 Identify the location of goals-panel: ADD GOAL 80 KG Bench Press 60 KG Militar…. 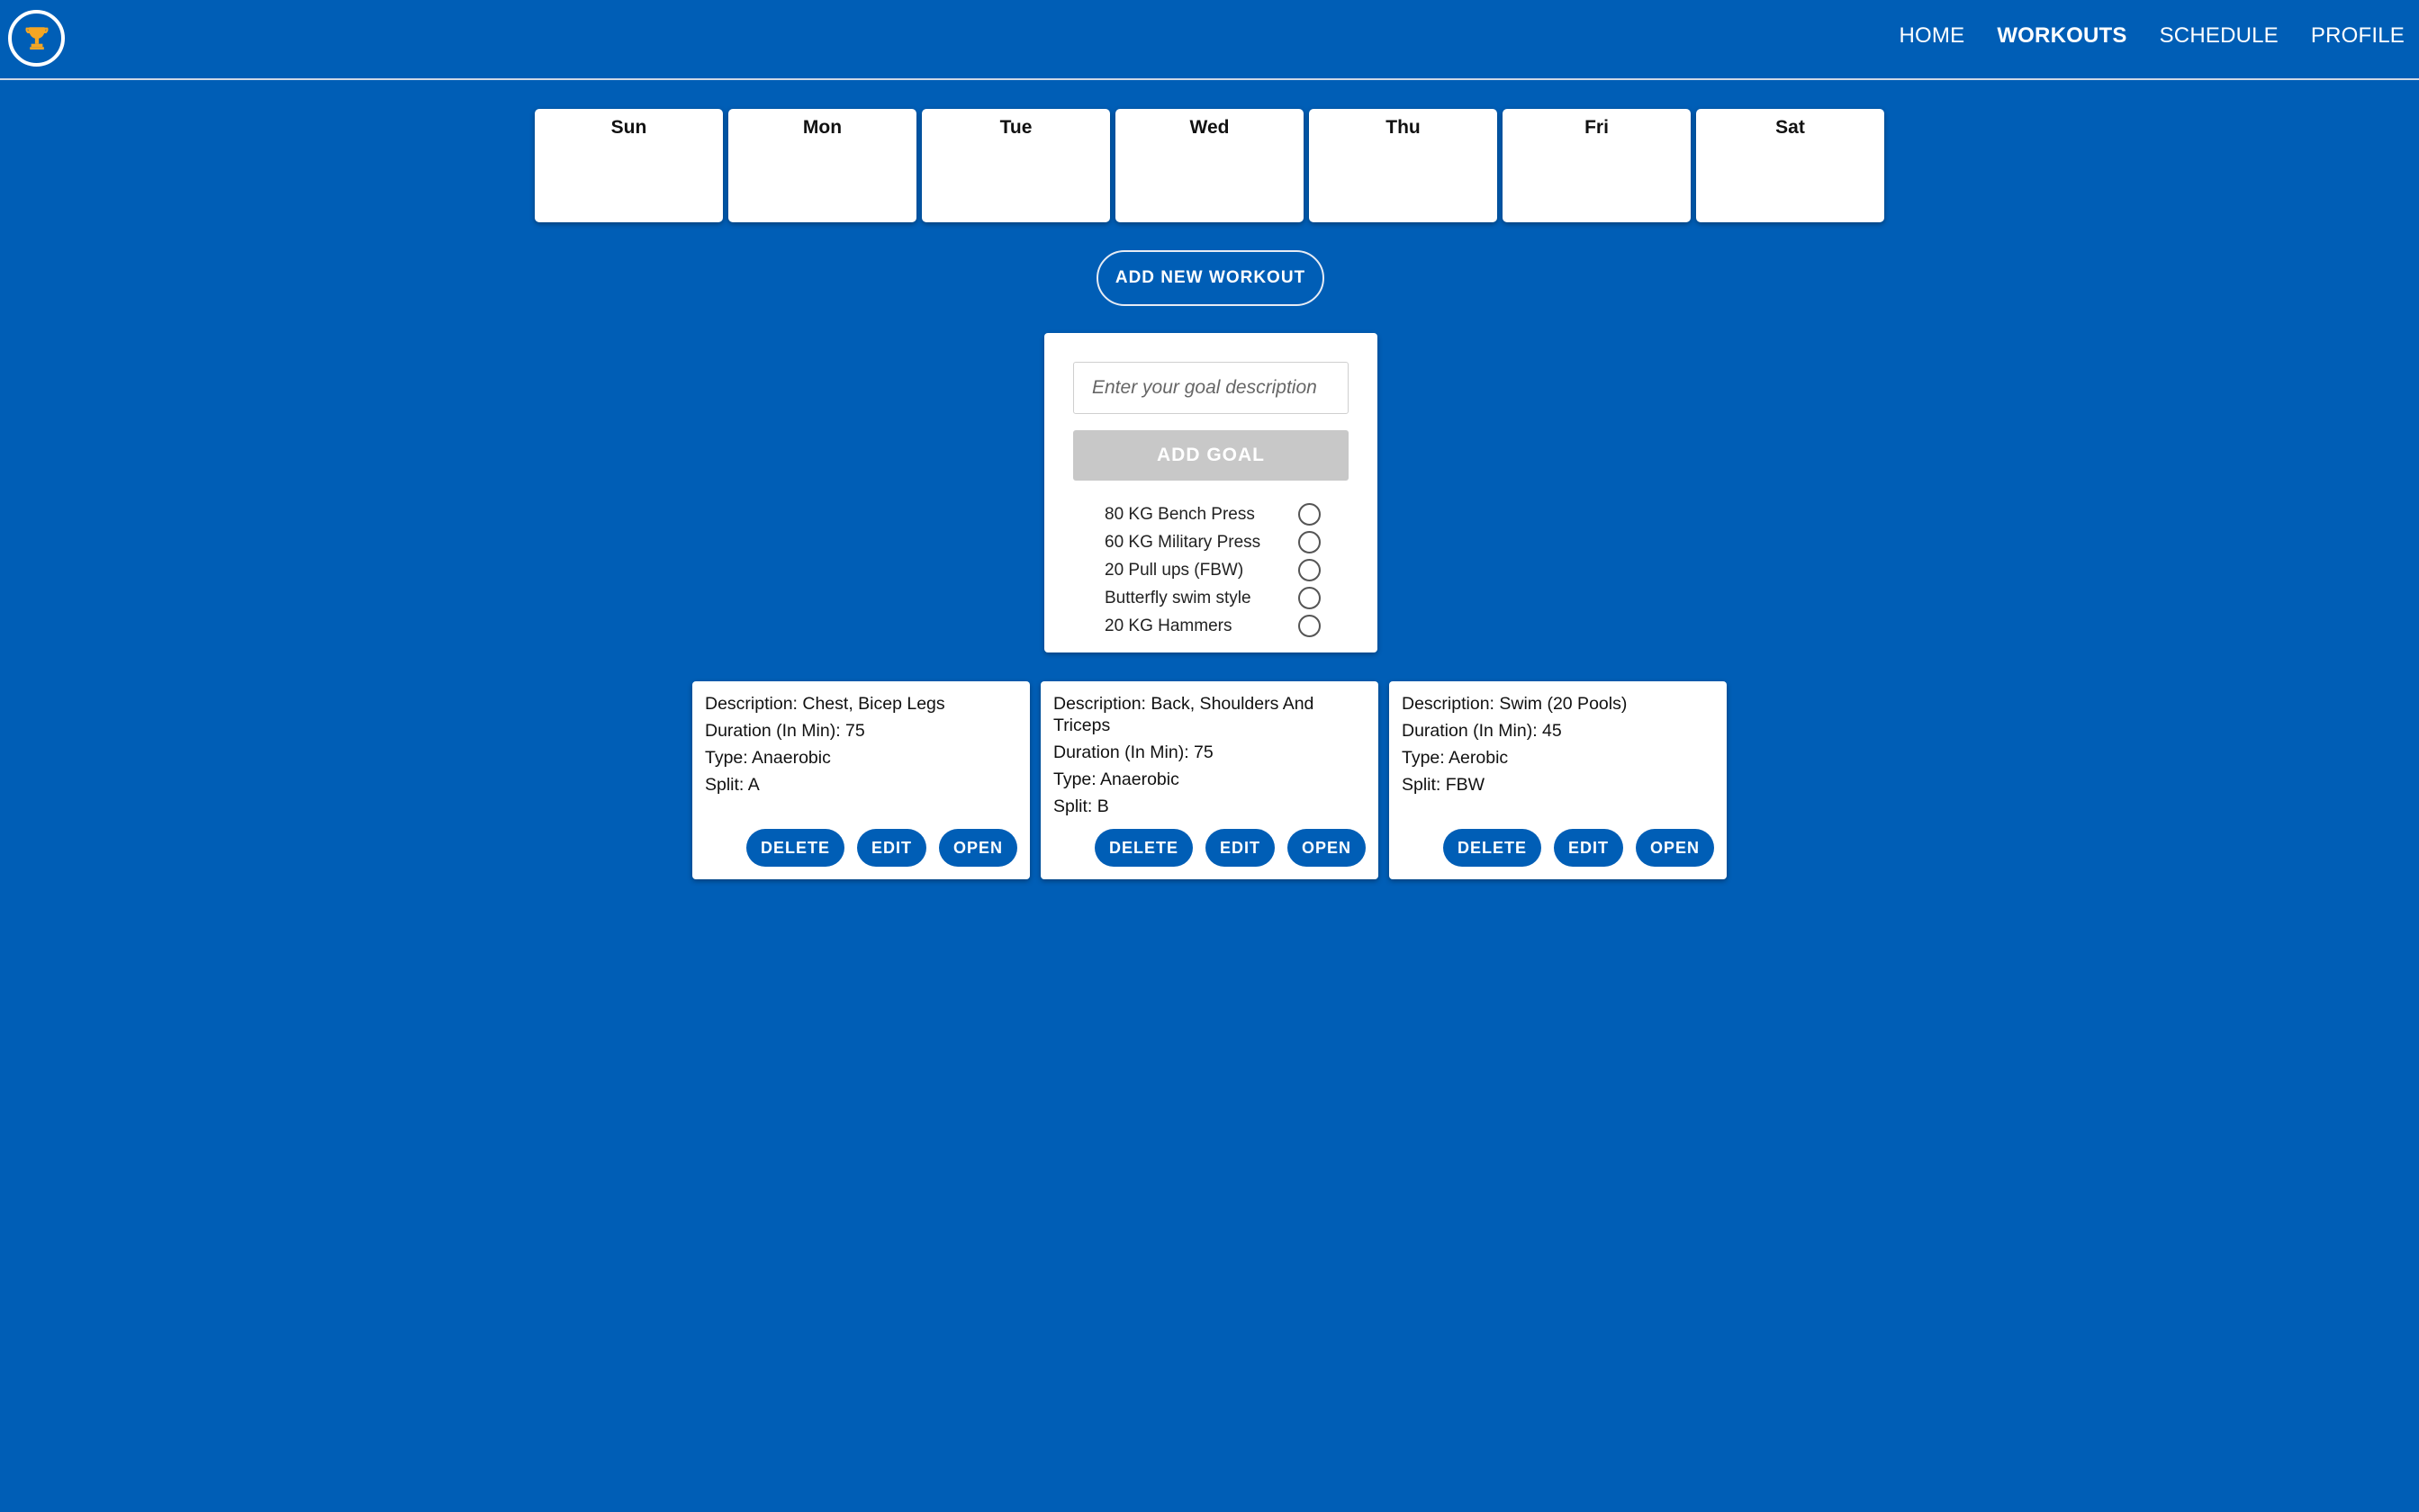
(1210, 493).